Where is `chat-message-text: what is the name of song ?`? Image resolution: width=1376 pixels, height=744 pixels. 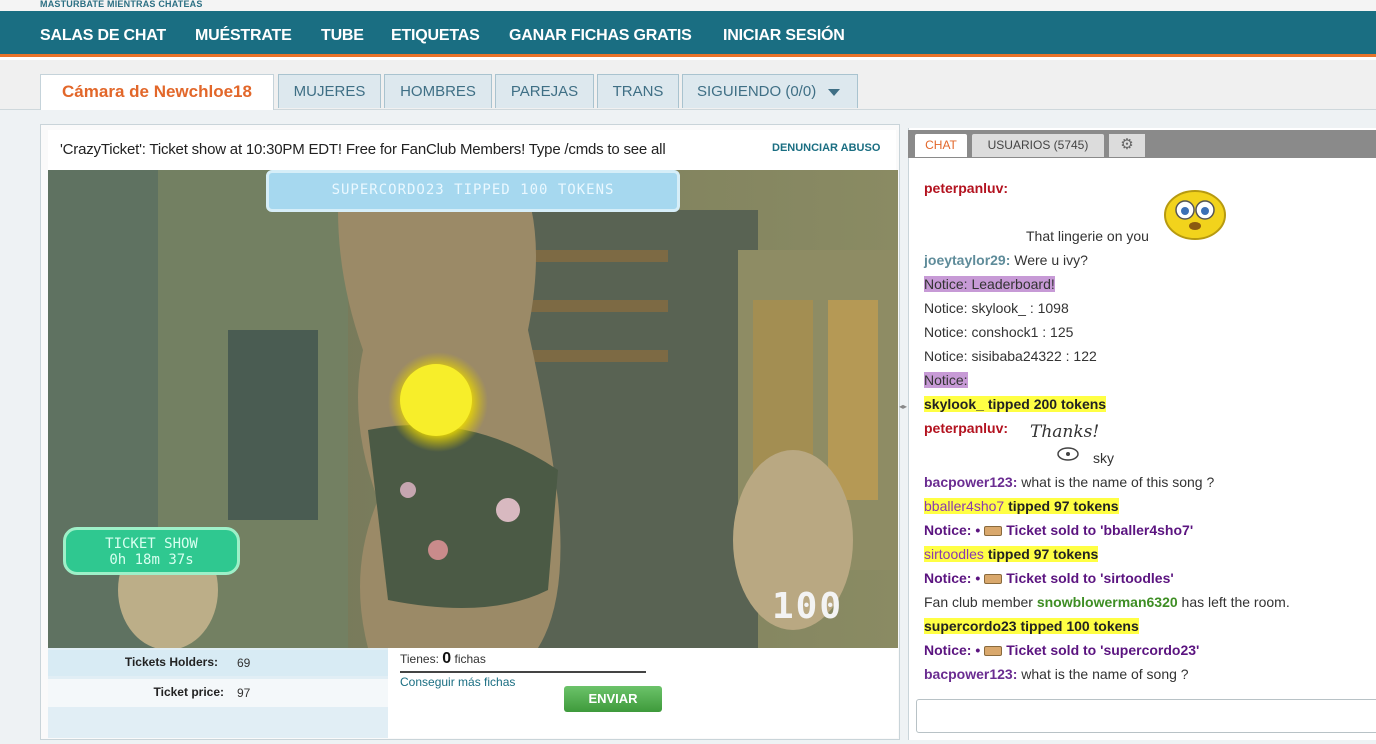
chat-message-text: what is the name of song ? is located at coordinates (1105, 674).